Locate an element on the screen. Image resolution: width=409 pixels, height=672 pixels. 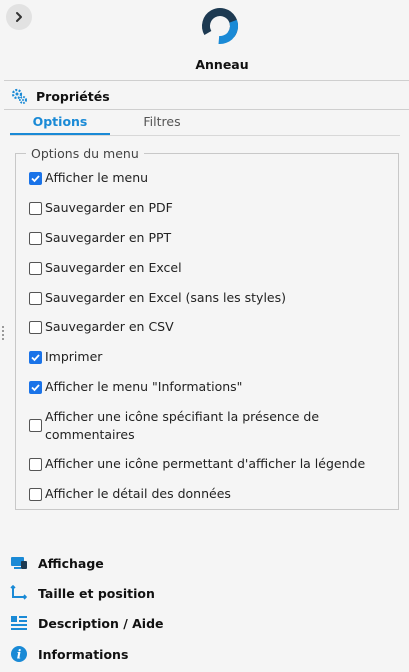
option-data-detail: Afficher le détail des données is located at coordinates (130, 494).